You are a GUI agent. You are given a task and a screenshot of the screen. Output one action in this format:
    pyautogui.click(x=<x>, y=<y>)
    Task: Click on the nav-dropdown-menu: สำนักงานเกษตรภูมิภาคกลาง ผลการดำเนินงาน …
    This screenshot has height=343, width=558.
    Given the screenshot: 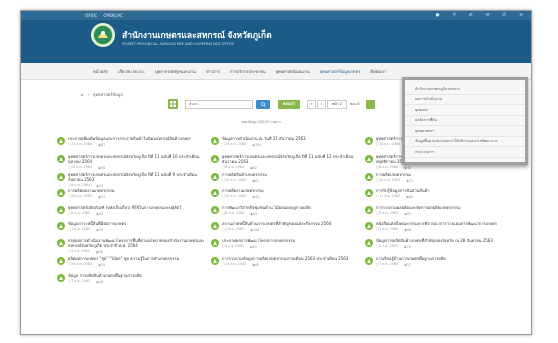 What is the action you would take?
    pyautogui.click(x=465, y=121)
    